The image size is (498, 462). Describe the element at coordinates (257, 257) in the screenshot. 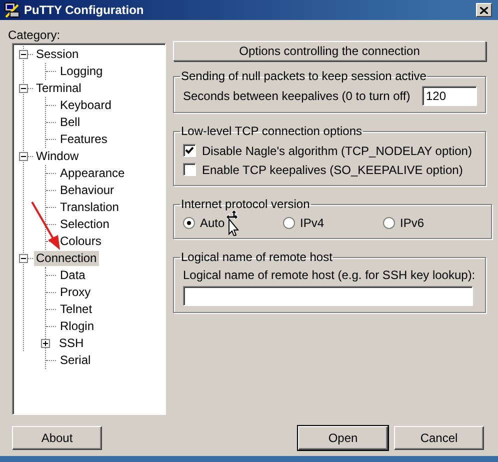

I see `group-title: Logical name of remote host` at that location.